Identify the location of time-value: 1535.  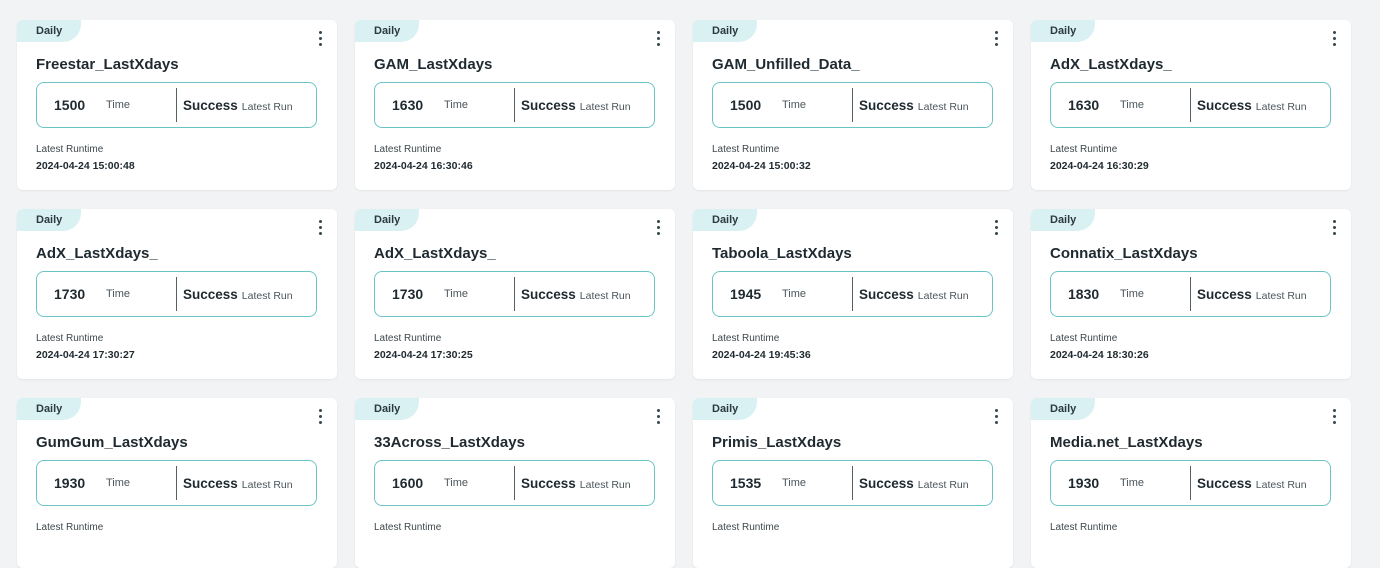
(746, 483).